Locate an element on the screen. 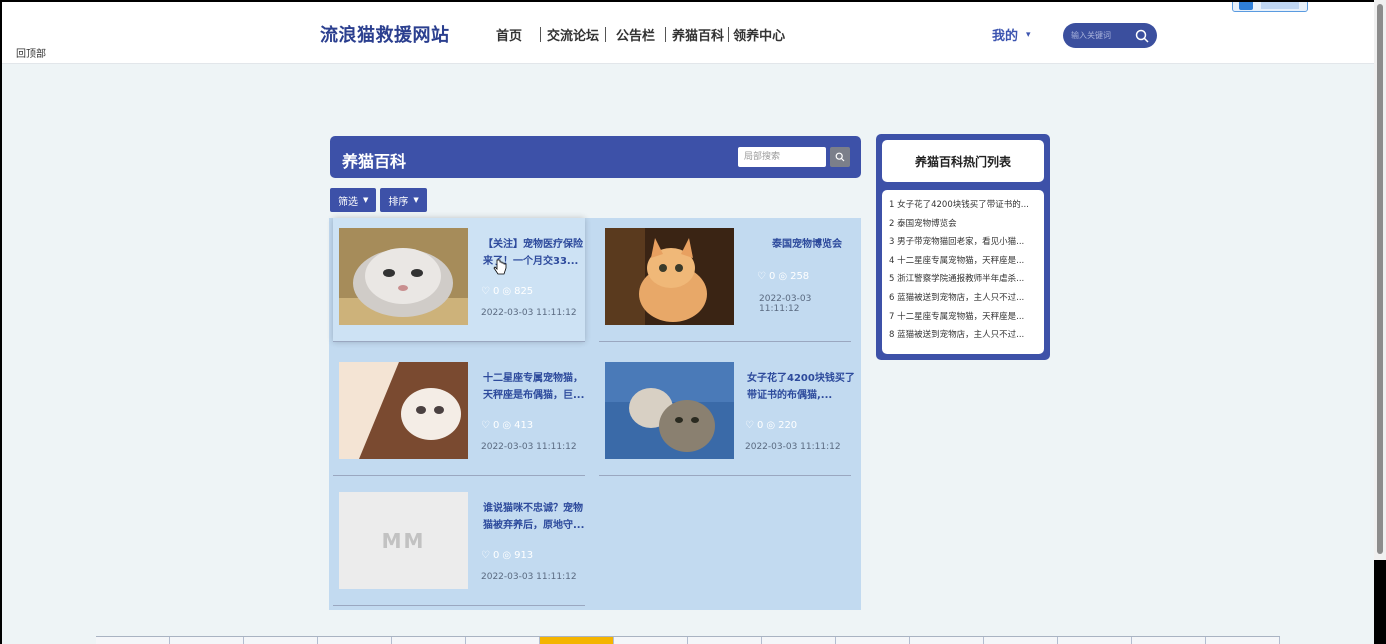 The image size is (1386, 644). filter-bar: 筛选 ▼ 排序 ▼ is located at coordinates (378, 200).